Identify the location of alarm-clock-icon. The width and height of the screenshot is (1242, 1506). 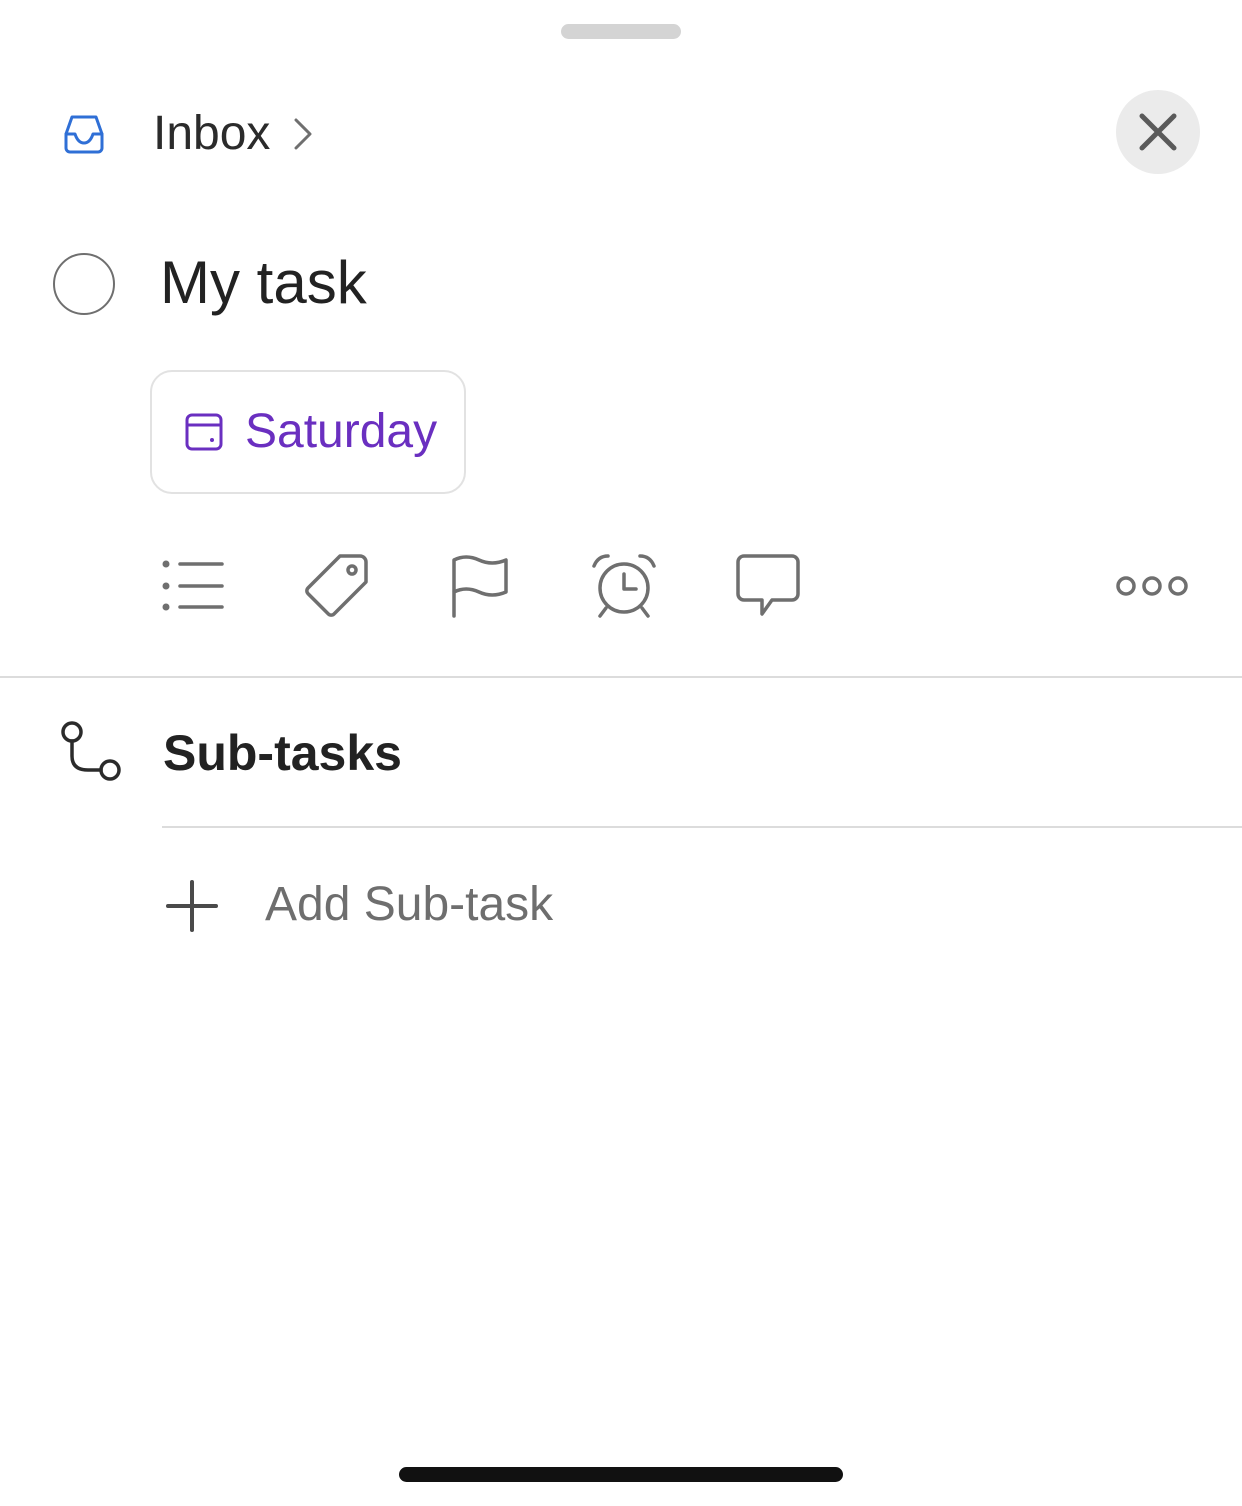
(624, 586).